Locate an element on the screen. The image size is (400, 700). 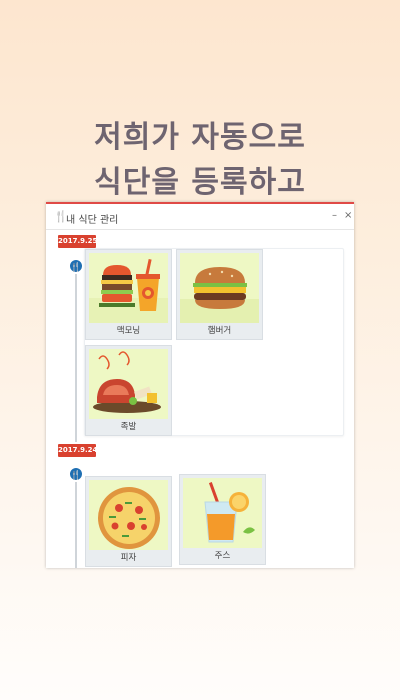
food-card-mcmorning: 맥모닝 is located at coordinates (128, 294).